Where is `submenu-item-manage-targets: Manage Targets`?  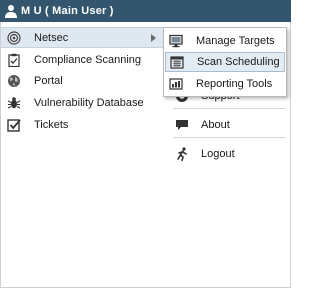 submenu-item-manage-targets: Manage Targets is located at coordinates (225, 41).